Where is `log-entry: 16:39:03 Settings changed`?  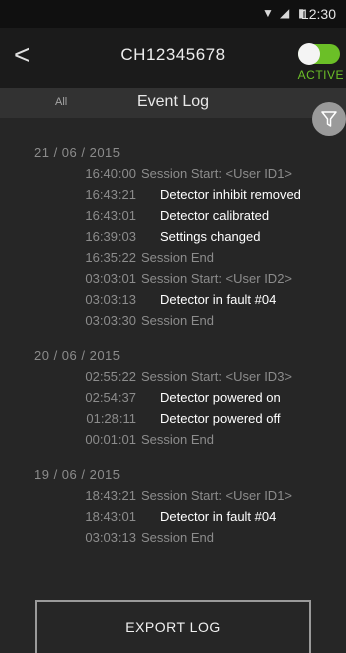
log-entry: 16:39:03 Settings changed is located at coordinates (173, 236).